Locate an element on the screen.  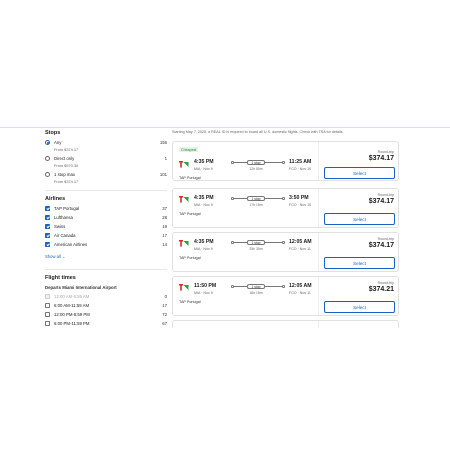
checkbox-disabled is located at coordinates (47, 296).